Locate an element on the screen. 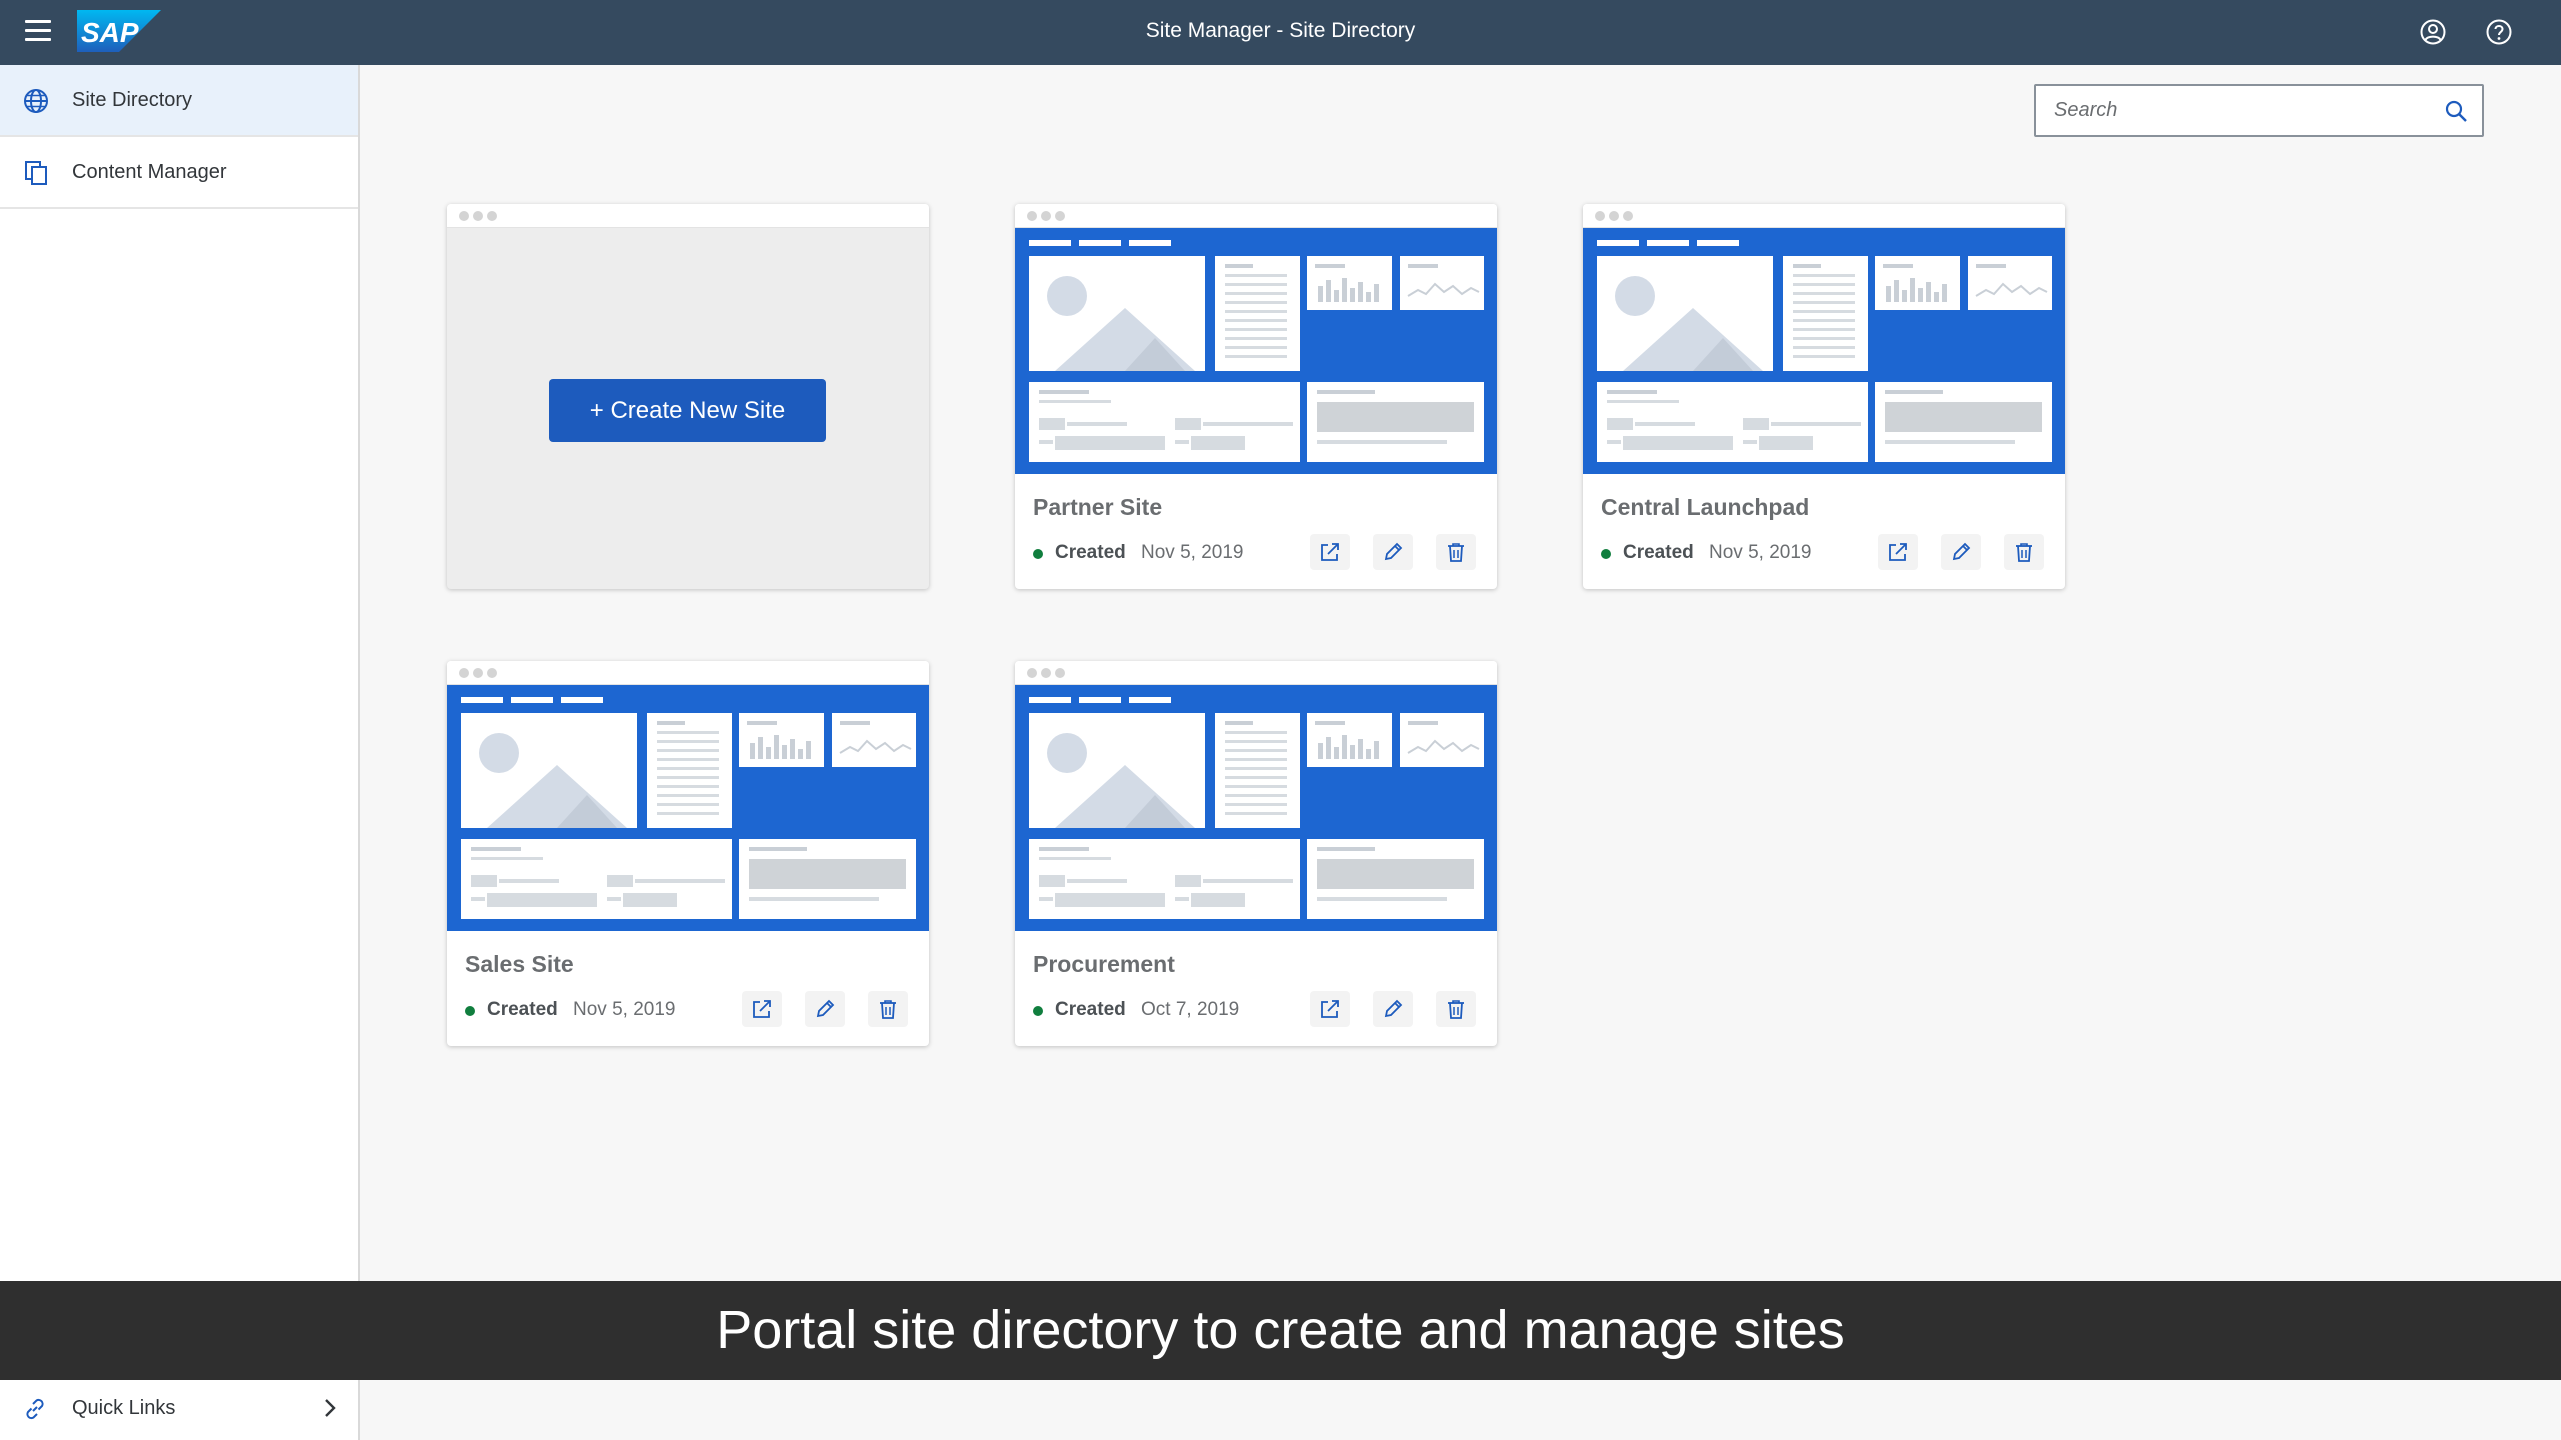 The image size is (2561, 1440). link-icon is located at coordinates (35, 1409).